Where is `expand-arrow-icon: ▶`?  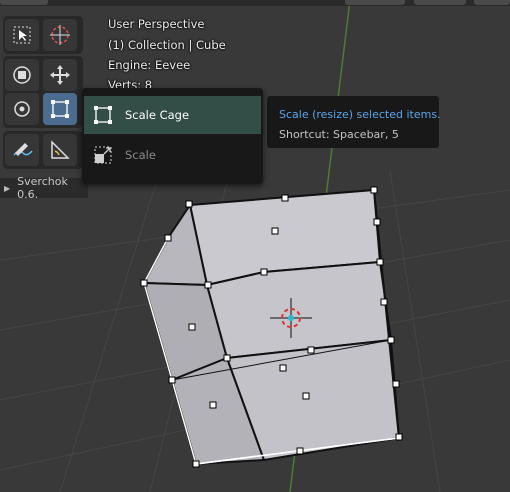
expand-arrow-icon: ▶ is located at coordinates (7, 188).